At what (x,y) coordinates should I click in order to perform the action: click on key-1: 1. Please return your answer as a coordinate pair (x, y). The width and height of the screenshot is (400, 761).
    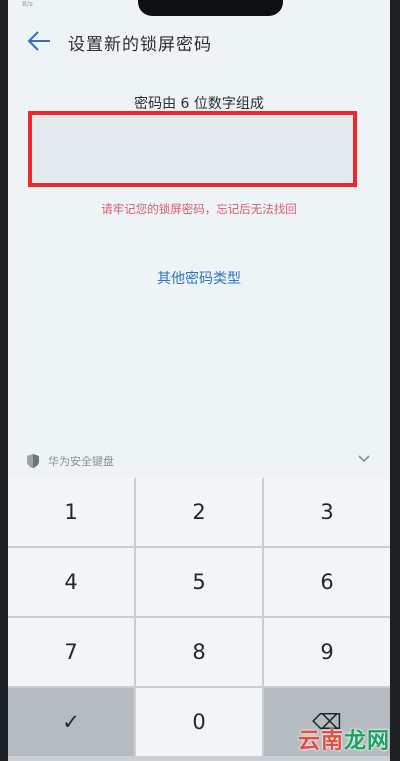
    Looking at the image, I should click on (71, 512).